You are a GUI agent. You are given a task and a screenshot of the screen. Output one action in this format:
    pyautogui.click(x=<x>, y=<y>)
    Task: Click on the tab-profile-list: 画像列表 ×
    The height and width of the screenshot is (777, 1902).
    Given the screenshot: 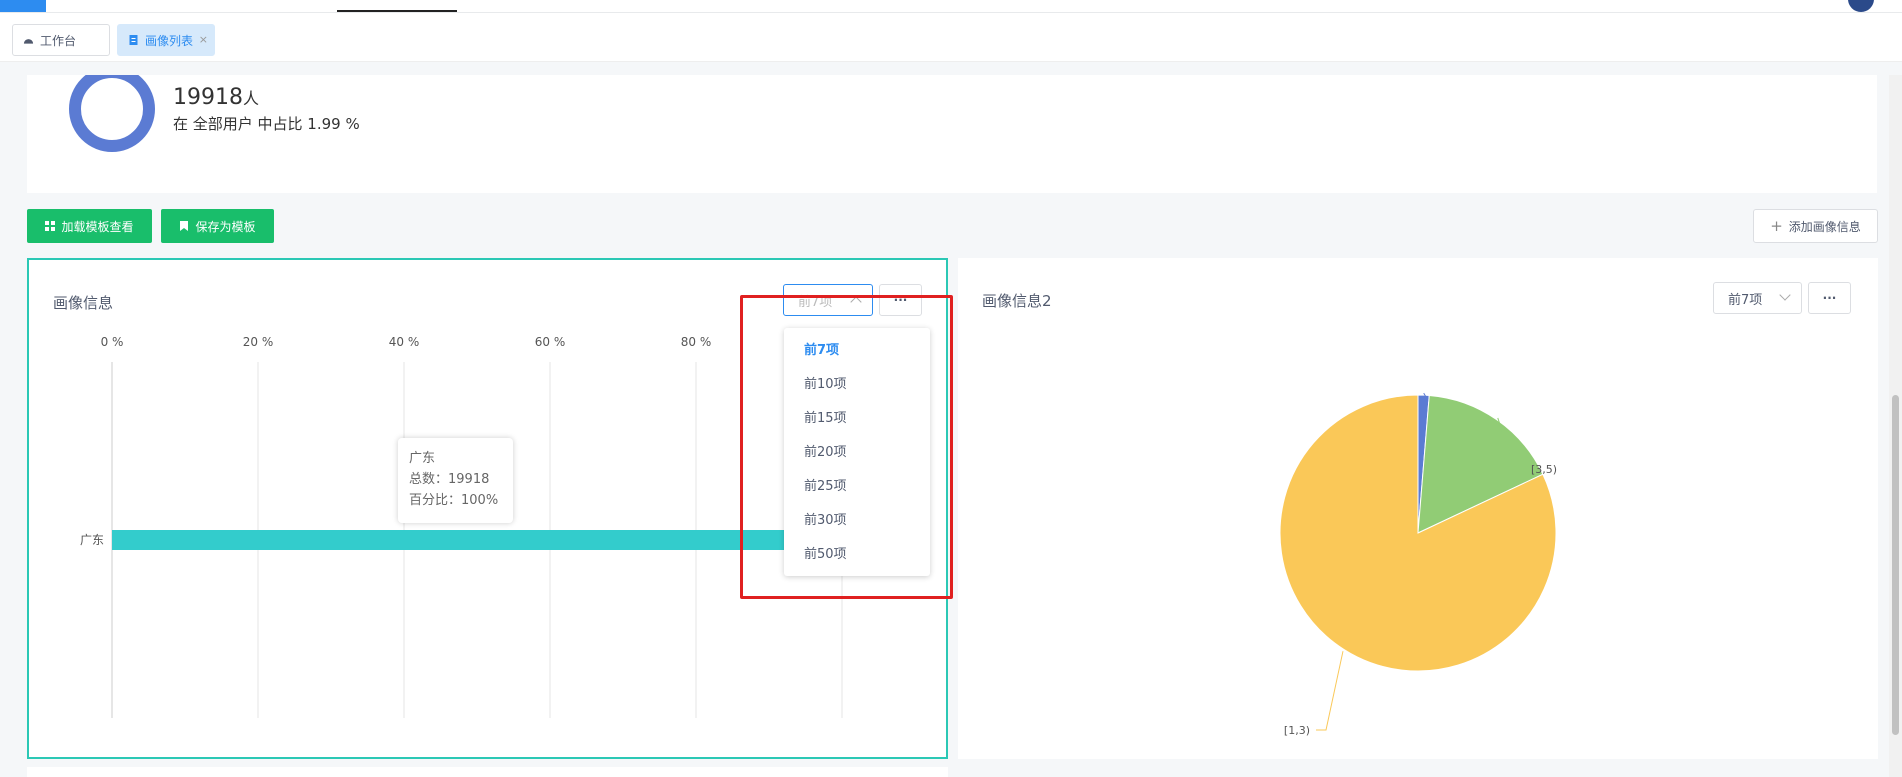 What is the action you would take?
    pyautogui.click(x=166, y=40)
    